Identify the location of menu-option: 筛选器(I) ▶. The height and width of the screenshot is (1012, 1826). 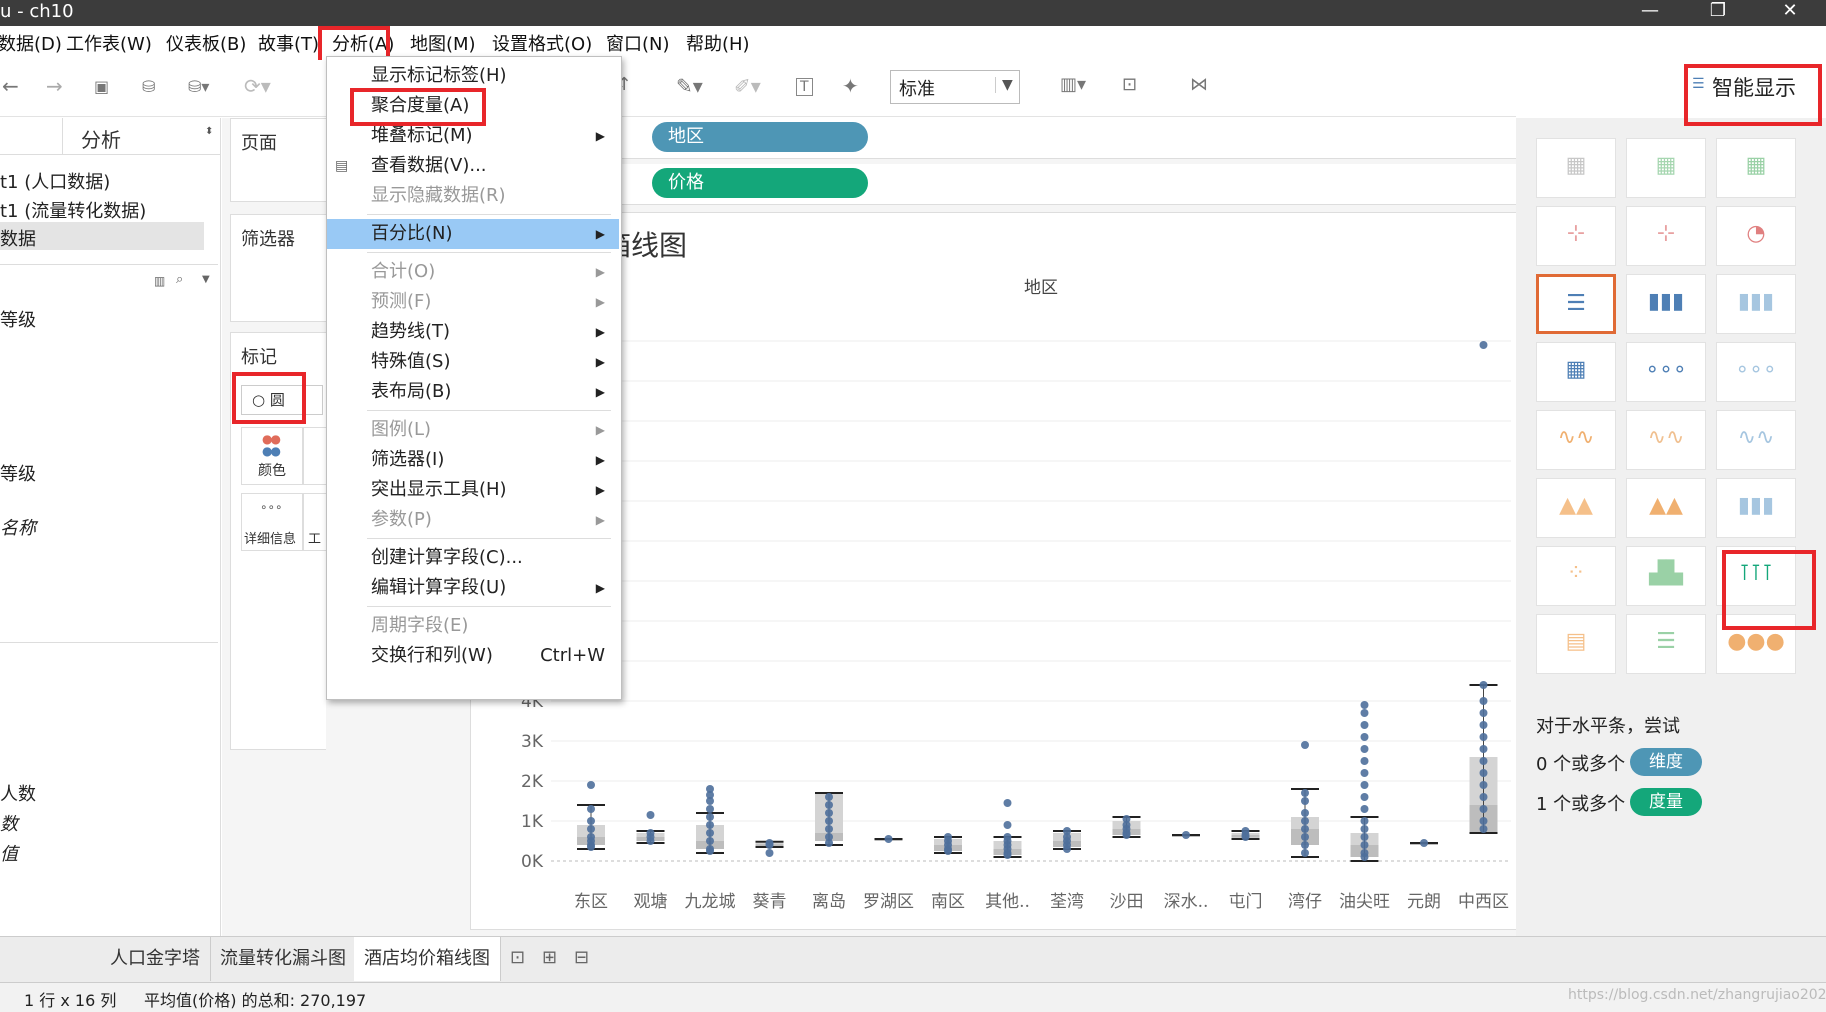
(473, 460).